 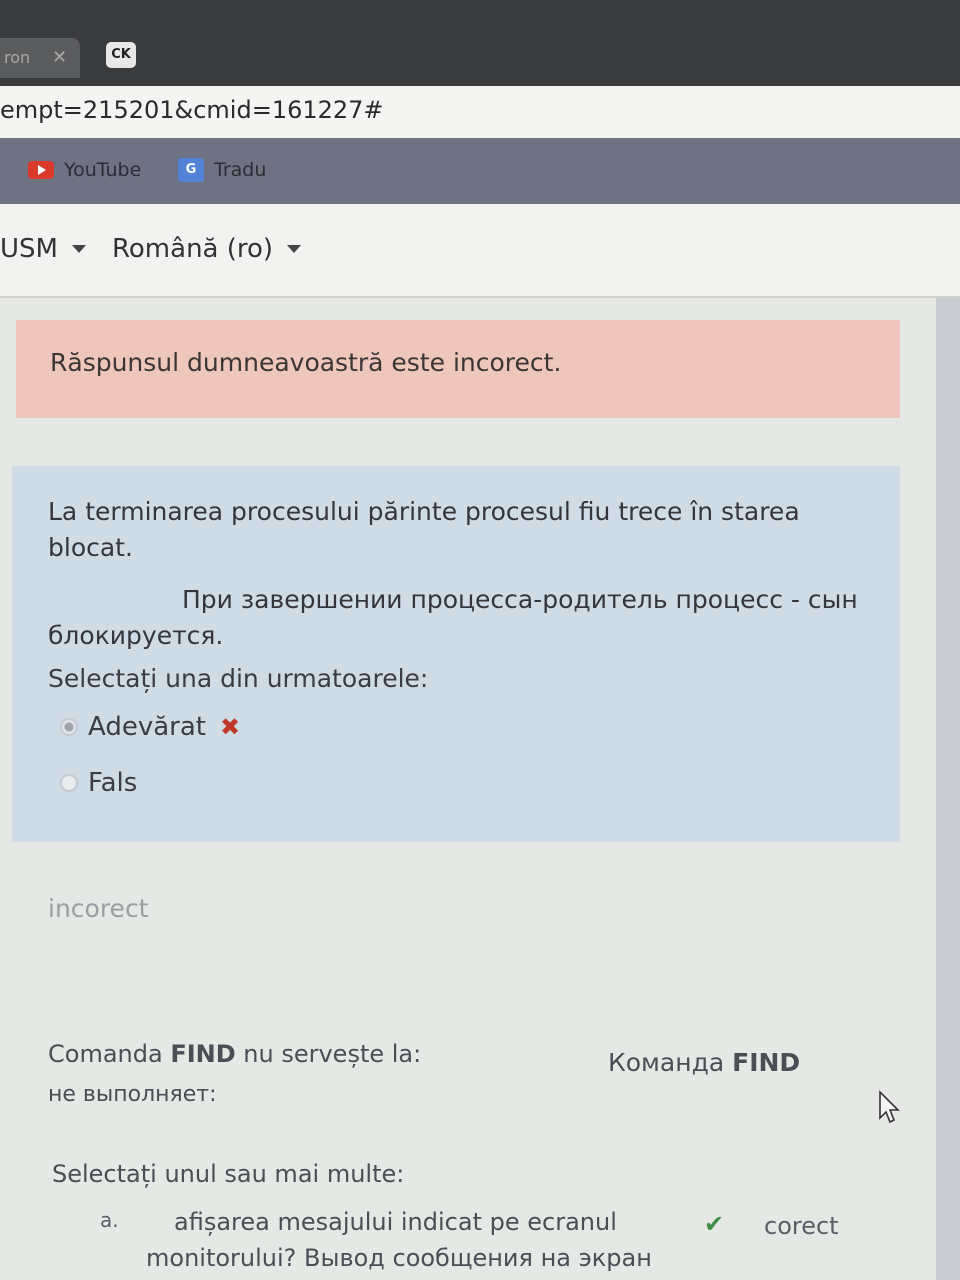 I want to click on translate-icon: G, so click(x=191, y=170).